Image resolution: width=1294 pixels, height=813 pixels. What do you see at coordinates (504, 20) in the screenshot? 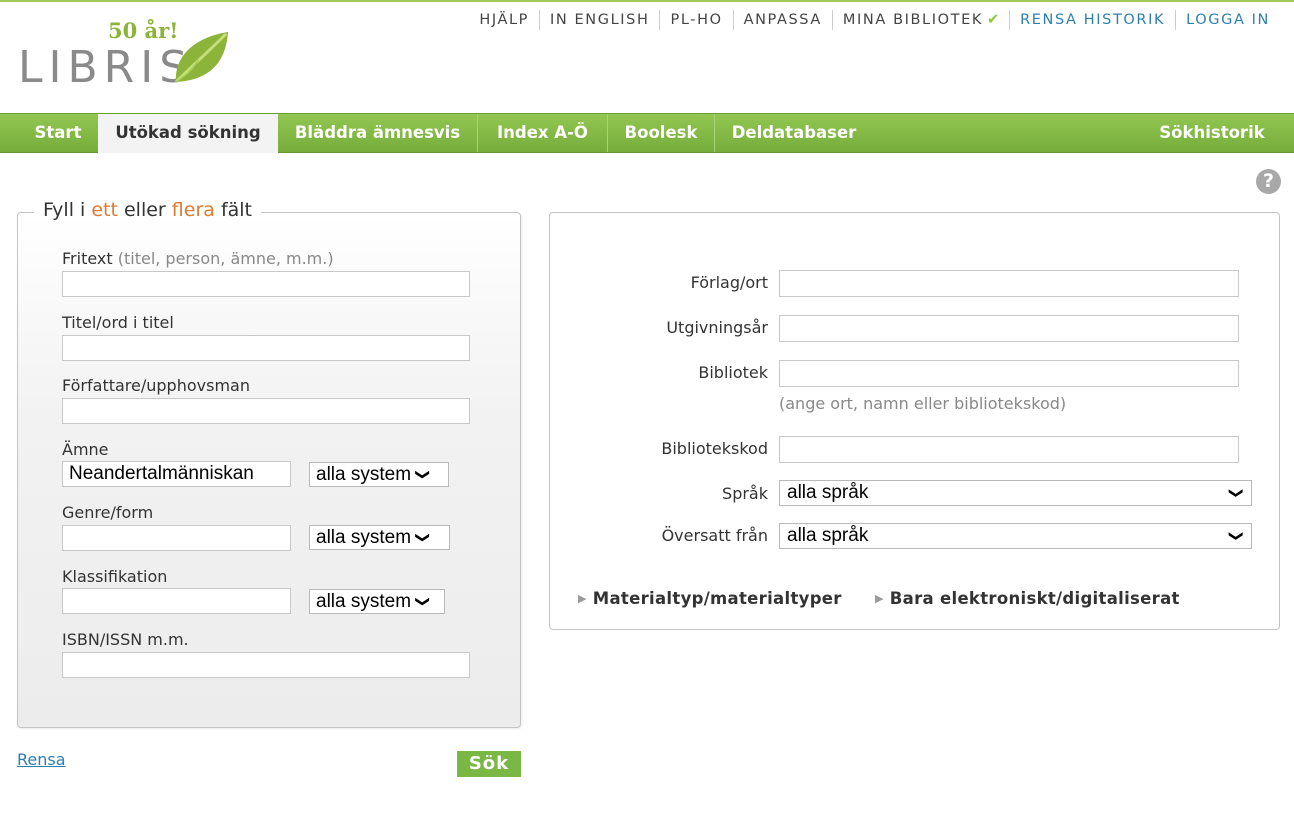
I see `link-hjalp: HJÄLP` at bounding box center [504, 20].